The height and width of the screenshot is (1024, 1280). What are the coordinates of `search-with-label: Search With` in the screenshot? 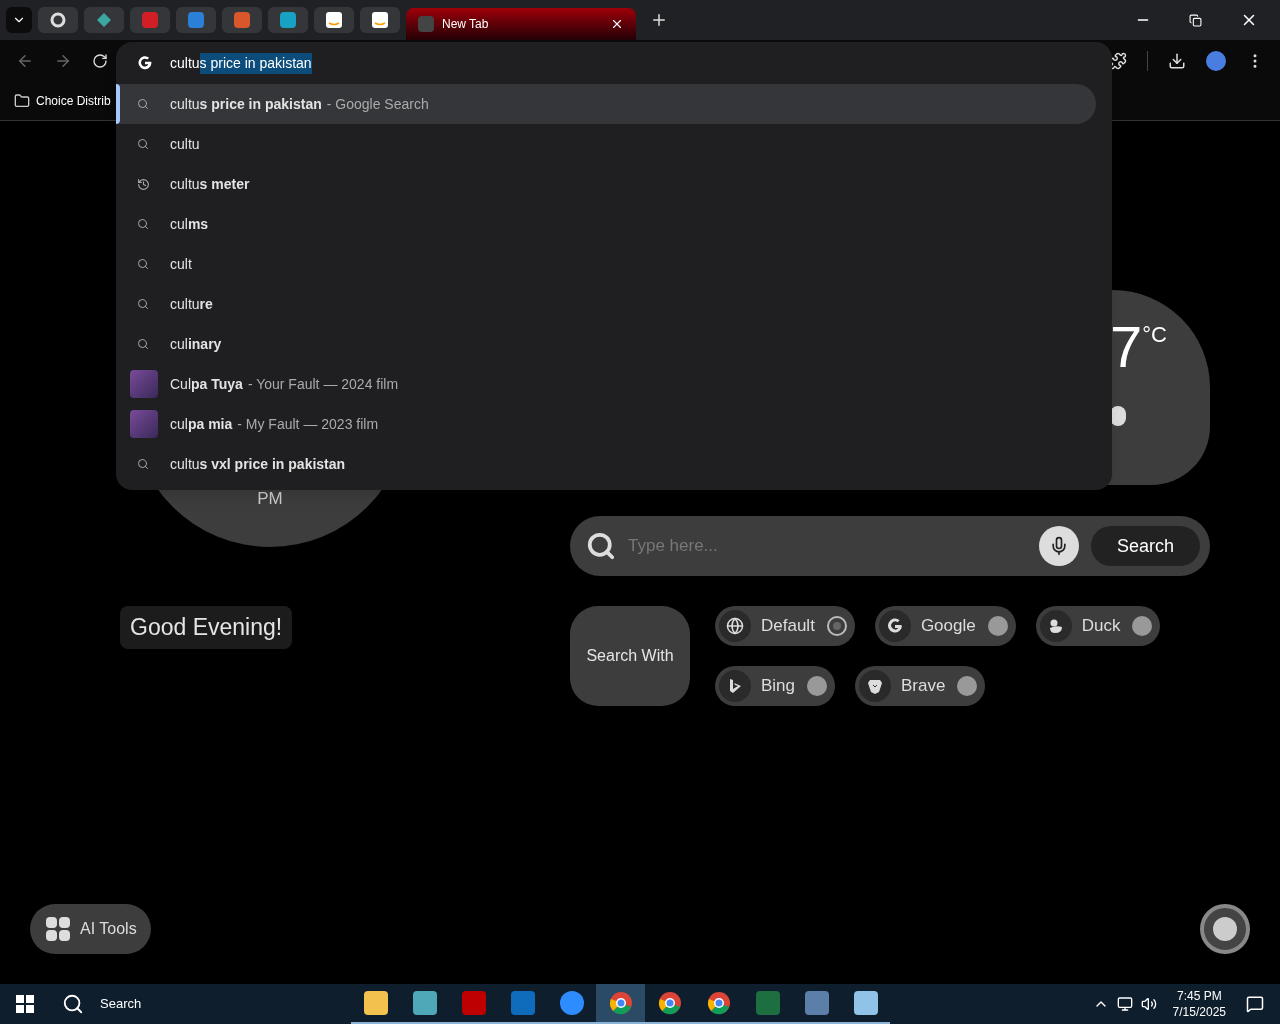 It's located at (630, 656).